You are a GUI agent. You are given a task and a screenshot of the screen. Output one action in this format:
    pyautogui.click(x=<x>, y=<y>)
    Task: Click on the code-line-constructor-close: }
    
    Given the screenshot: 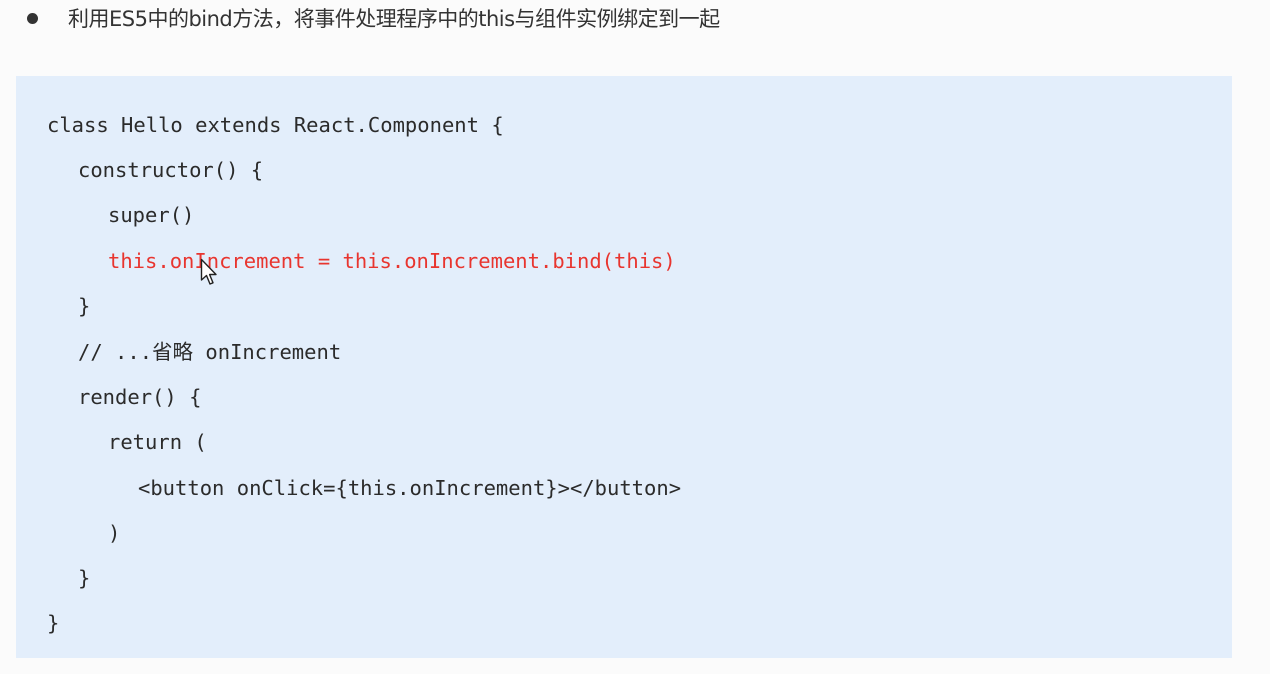 What is the action you would take?
    pyautogui.click(x=84, y=306)
    